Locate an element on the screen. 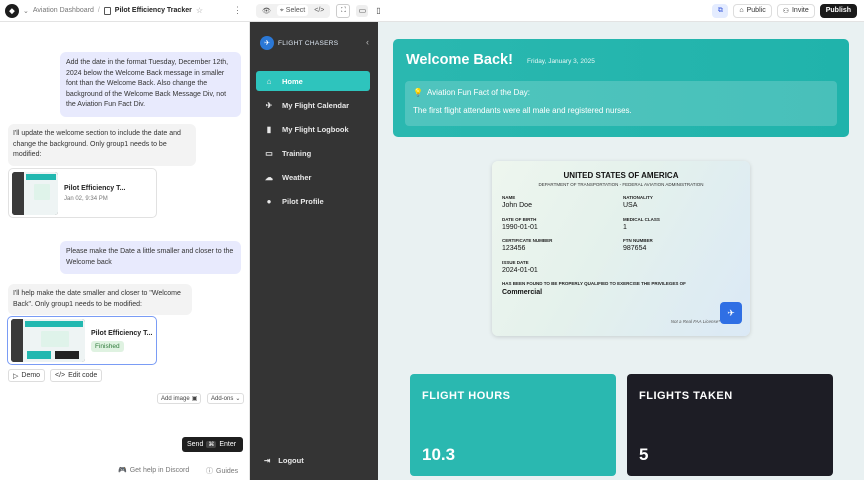 The height and width of the screenshot is (480, 864). guides-link: ⓘ Guides is located at coordinates (222, 471).